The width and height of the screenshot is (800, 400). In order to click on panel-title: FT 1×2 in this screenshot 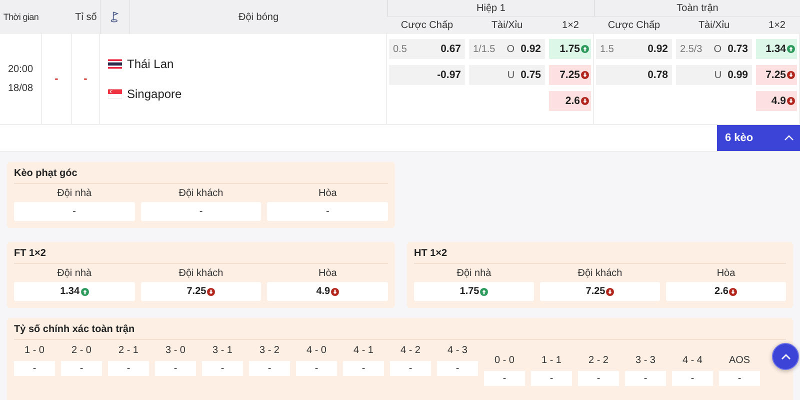, I will do `click(201, 256)`.